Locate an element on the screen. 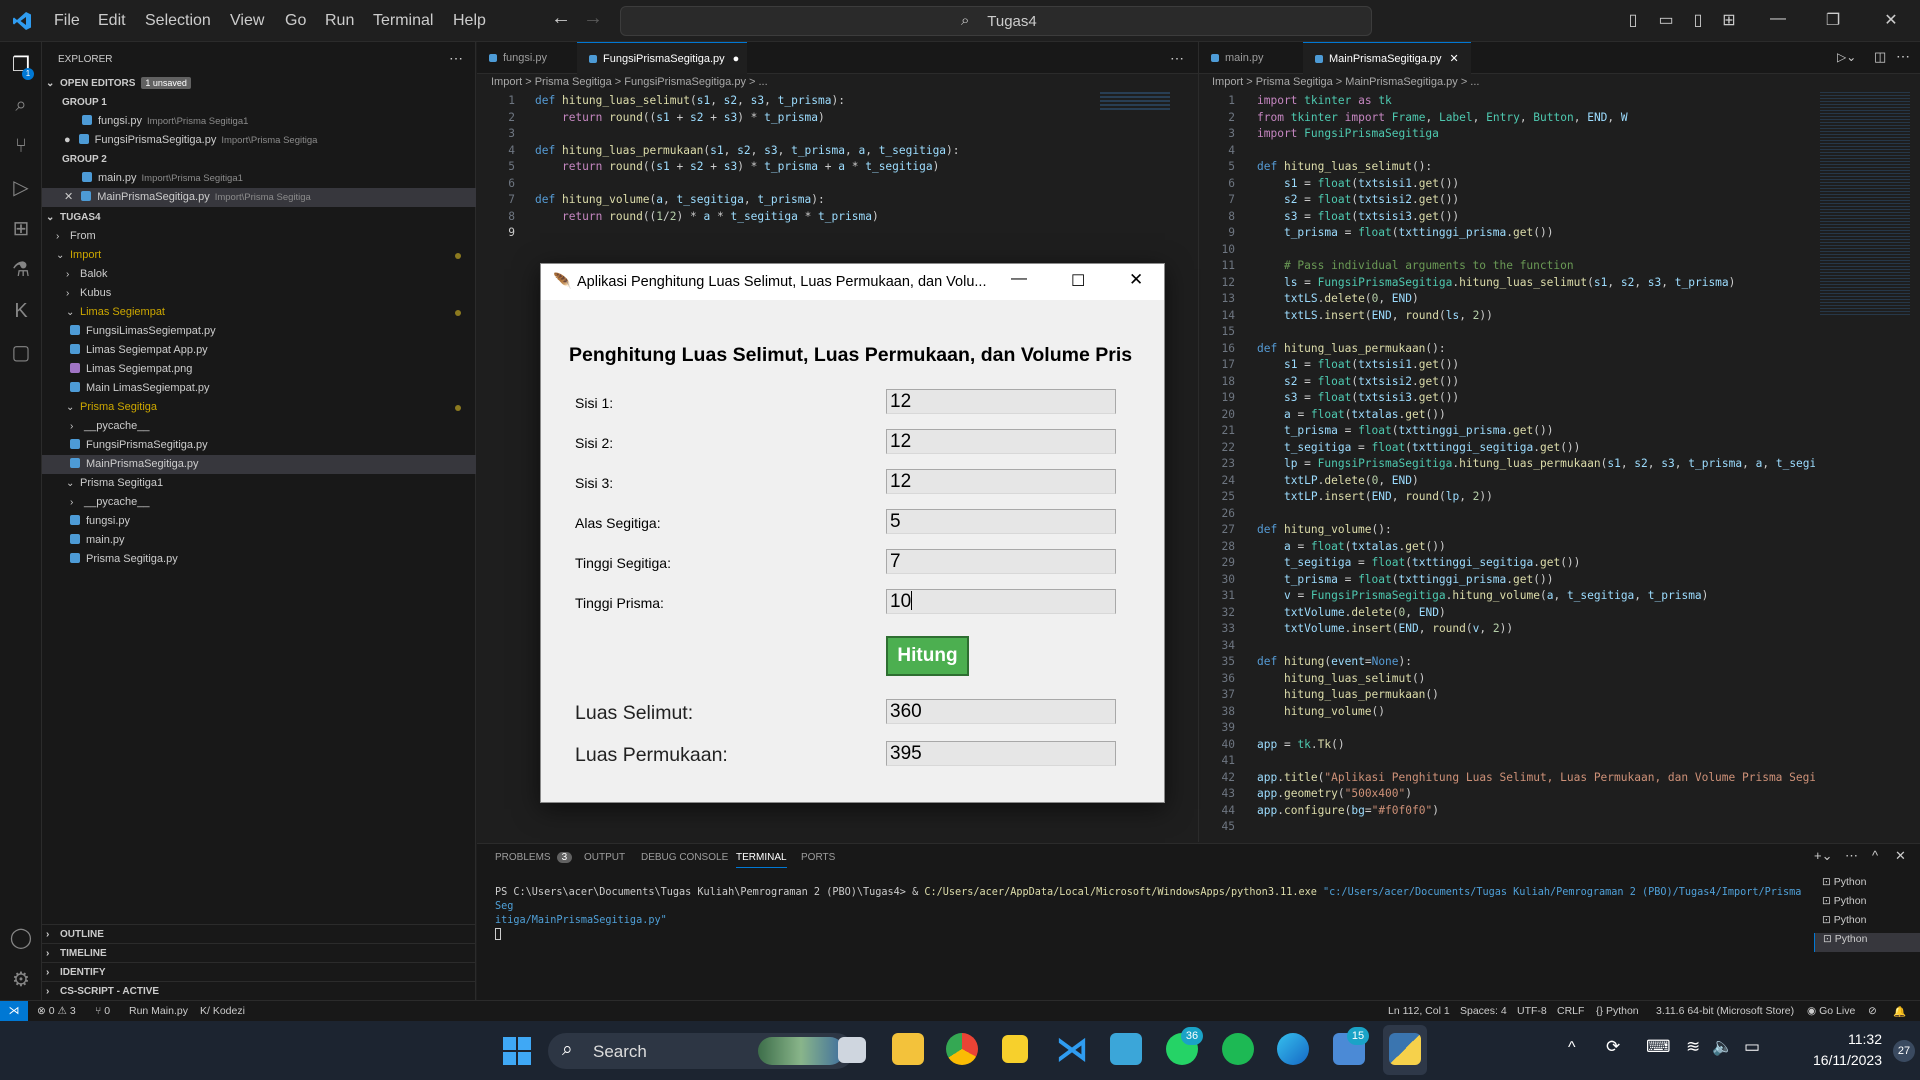 The image size is (1920, 1080). maximize-icon: ☐ is located at coordinates (1078, 281).